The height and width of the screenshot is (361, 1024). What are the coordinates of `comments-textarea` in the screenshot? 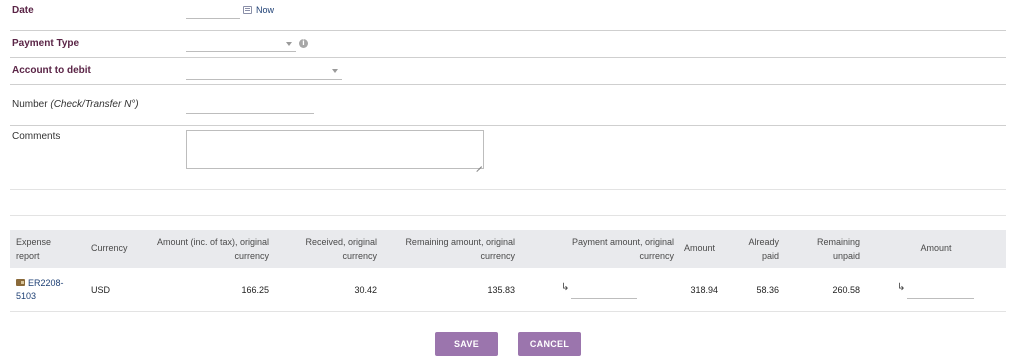 It's located at (335, 149).